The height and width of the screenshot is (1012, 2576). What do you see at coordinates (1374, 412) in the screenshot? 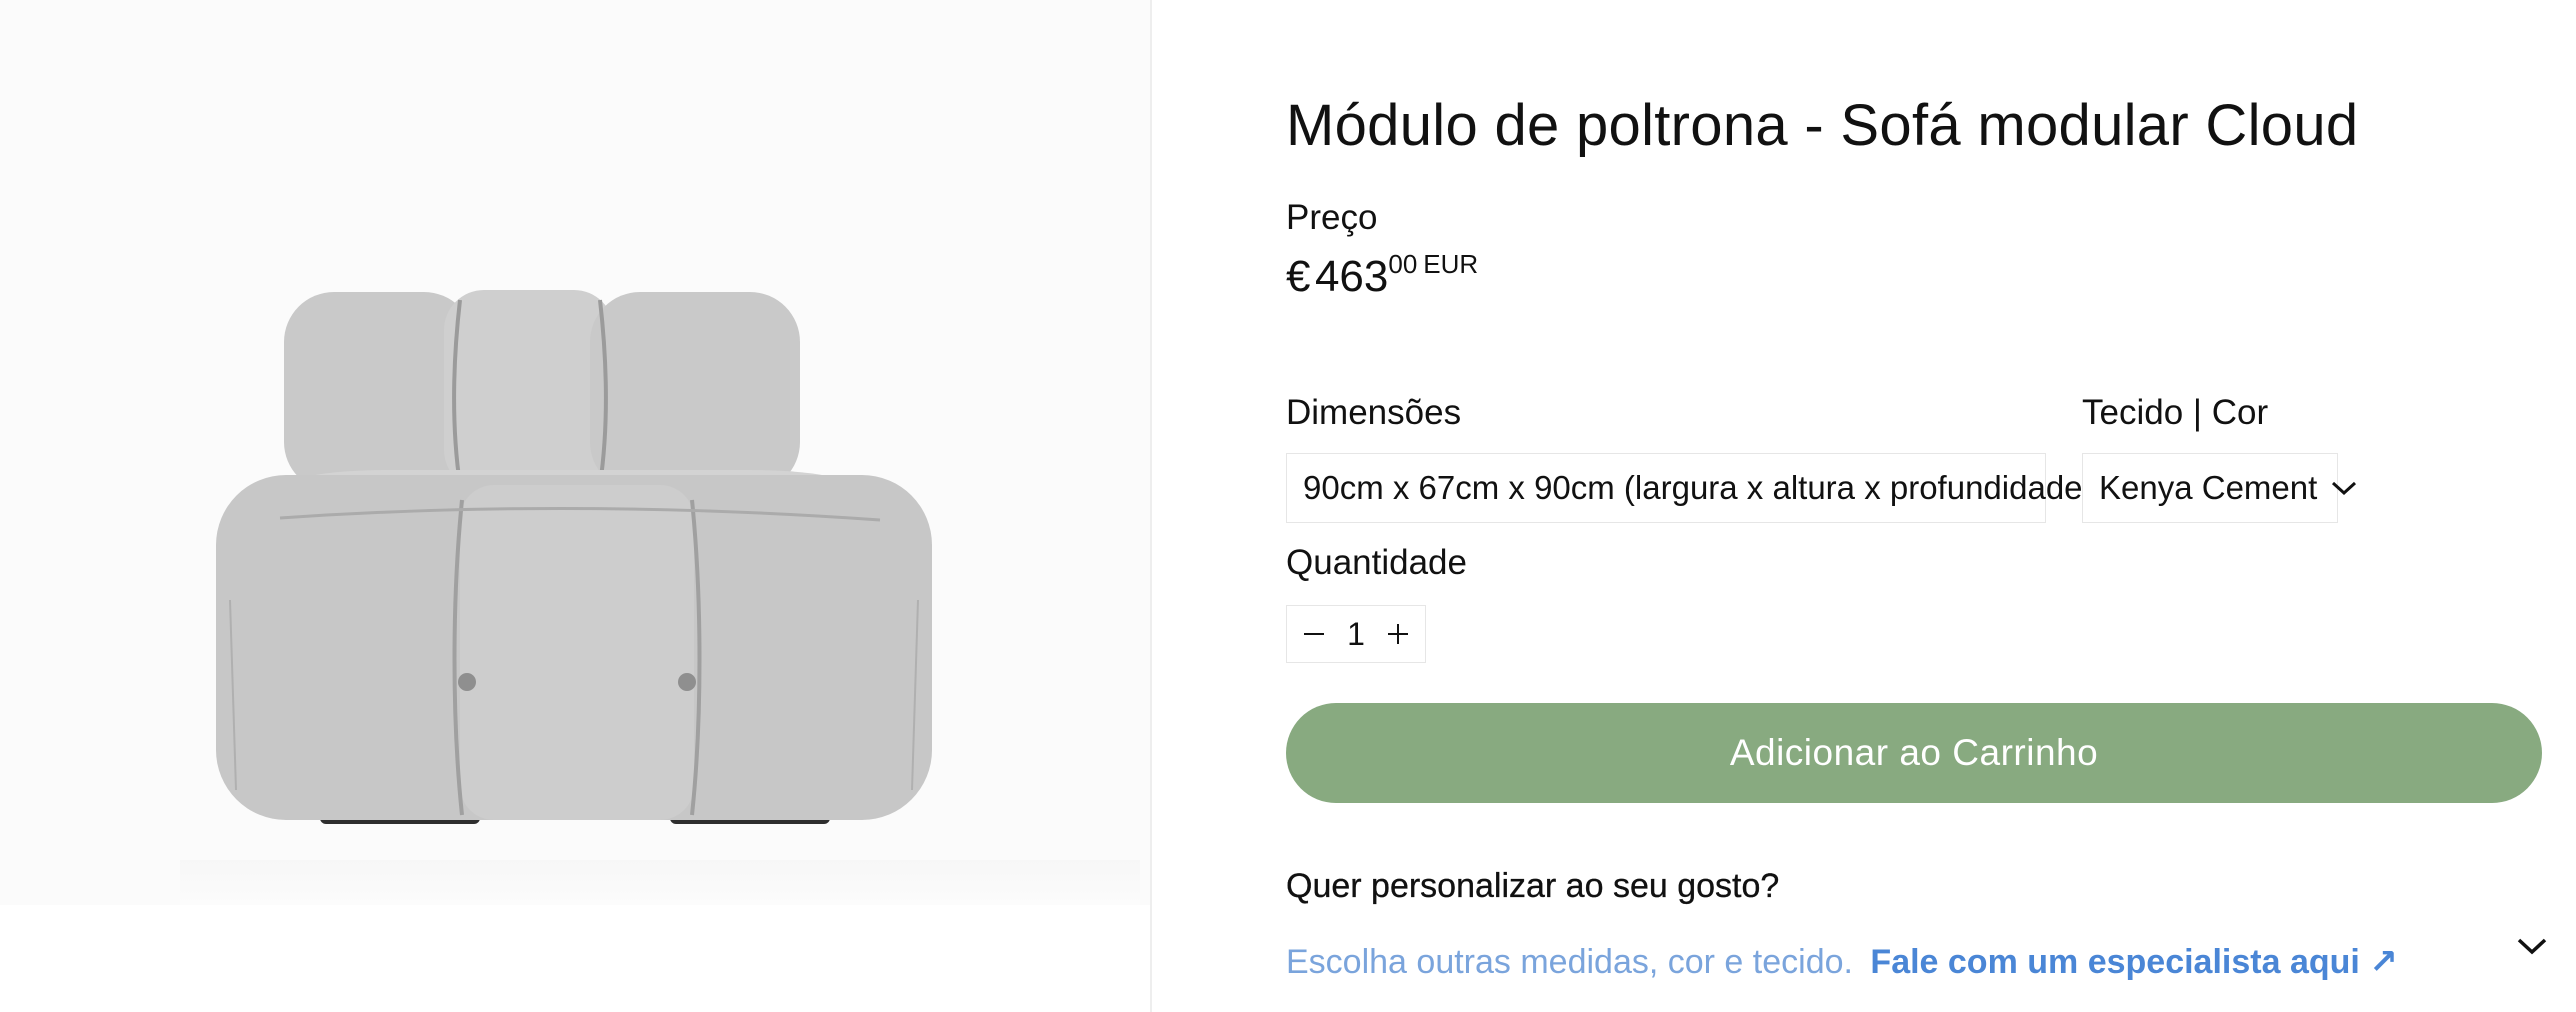
I see `dimensions-label: Dimensões` at bounding box center [1374, 412].